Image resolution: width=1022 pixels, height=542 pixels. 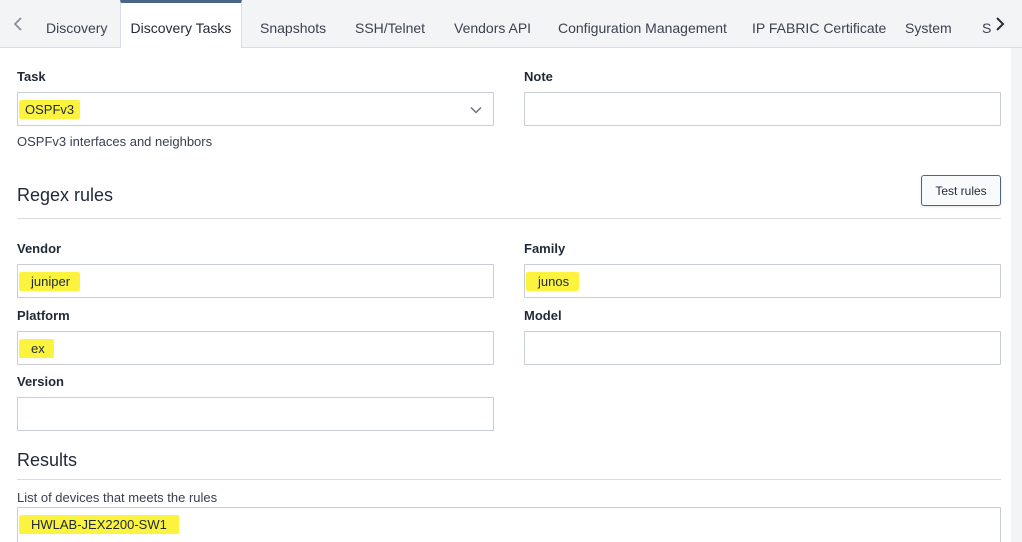 I want to click on task-select: OSPFv3, so click(x=255, y=109).